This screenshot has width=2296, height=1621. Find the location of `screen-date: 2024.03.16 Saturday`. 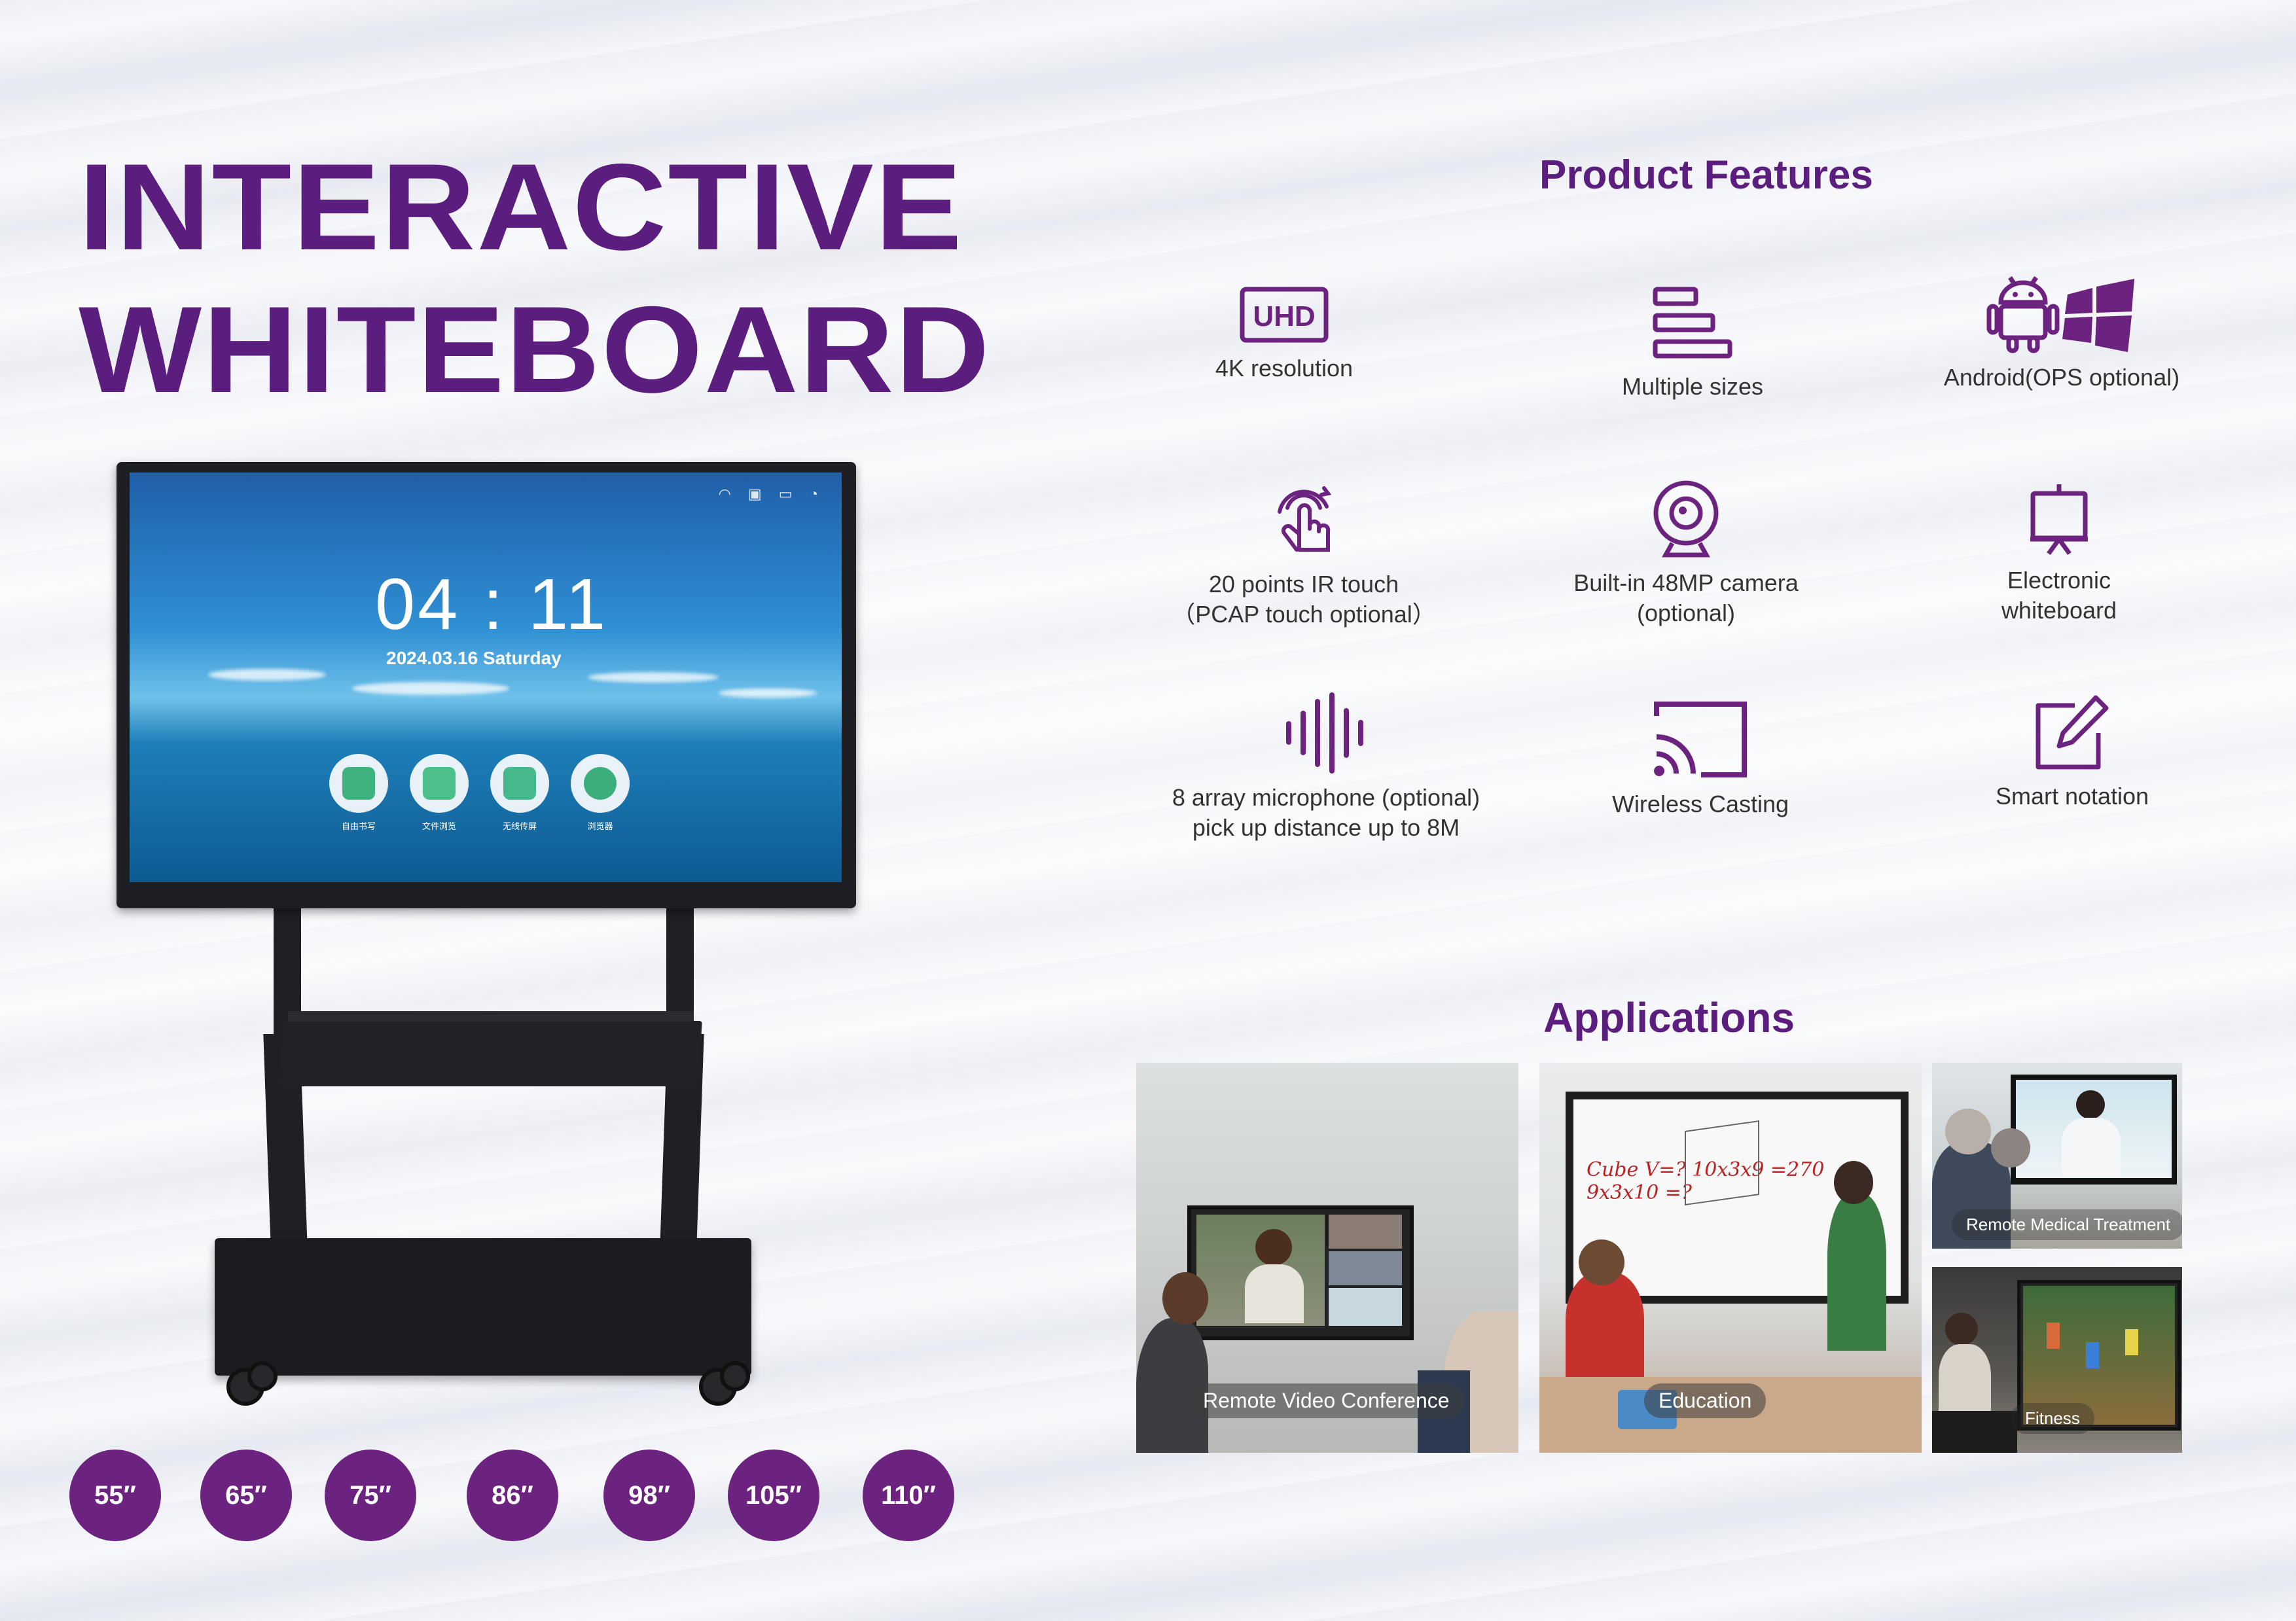

screen-date: 2024.03.16 Saturday is located at coordinates (474, 658).